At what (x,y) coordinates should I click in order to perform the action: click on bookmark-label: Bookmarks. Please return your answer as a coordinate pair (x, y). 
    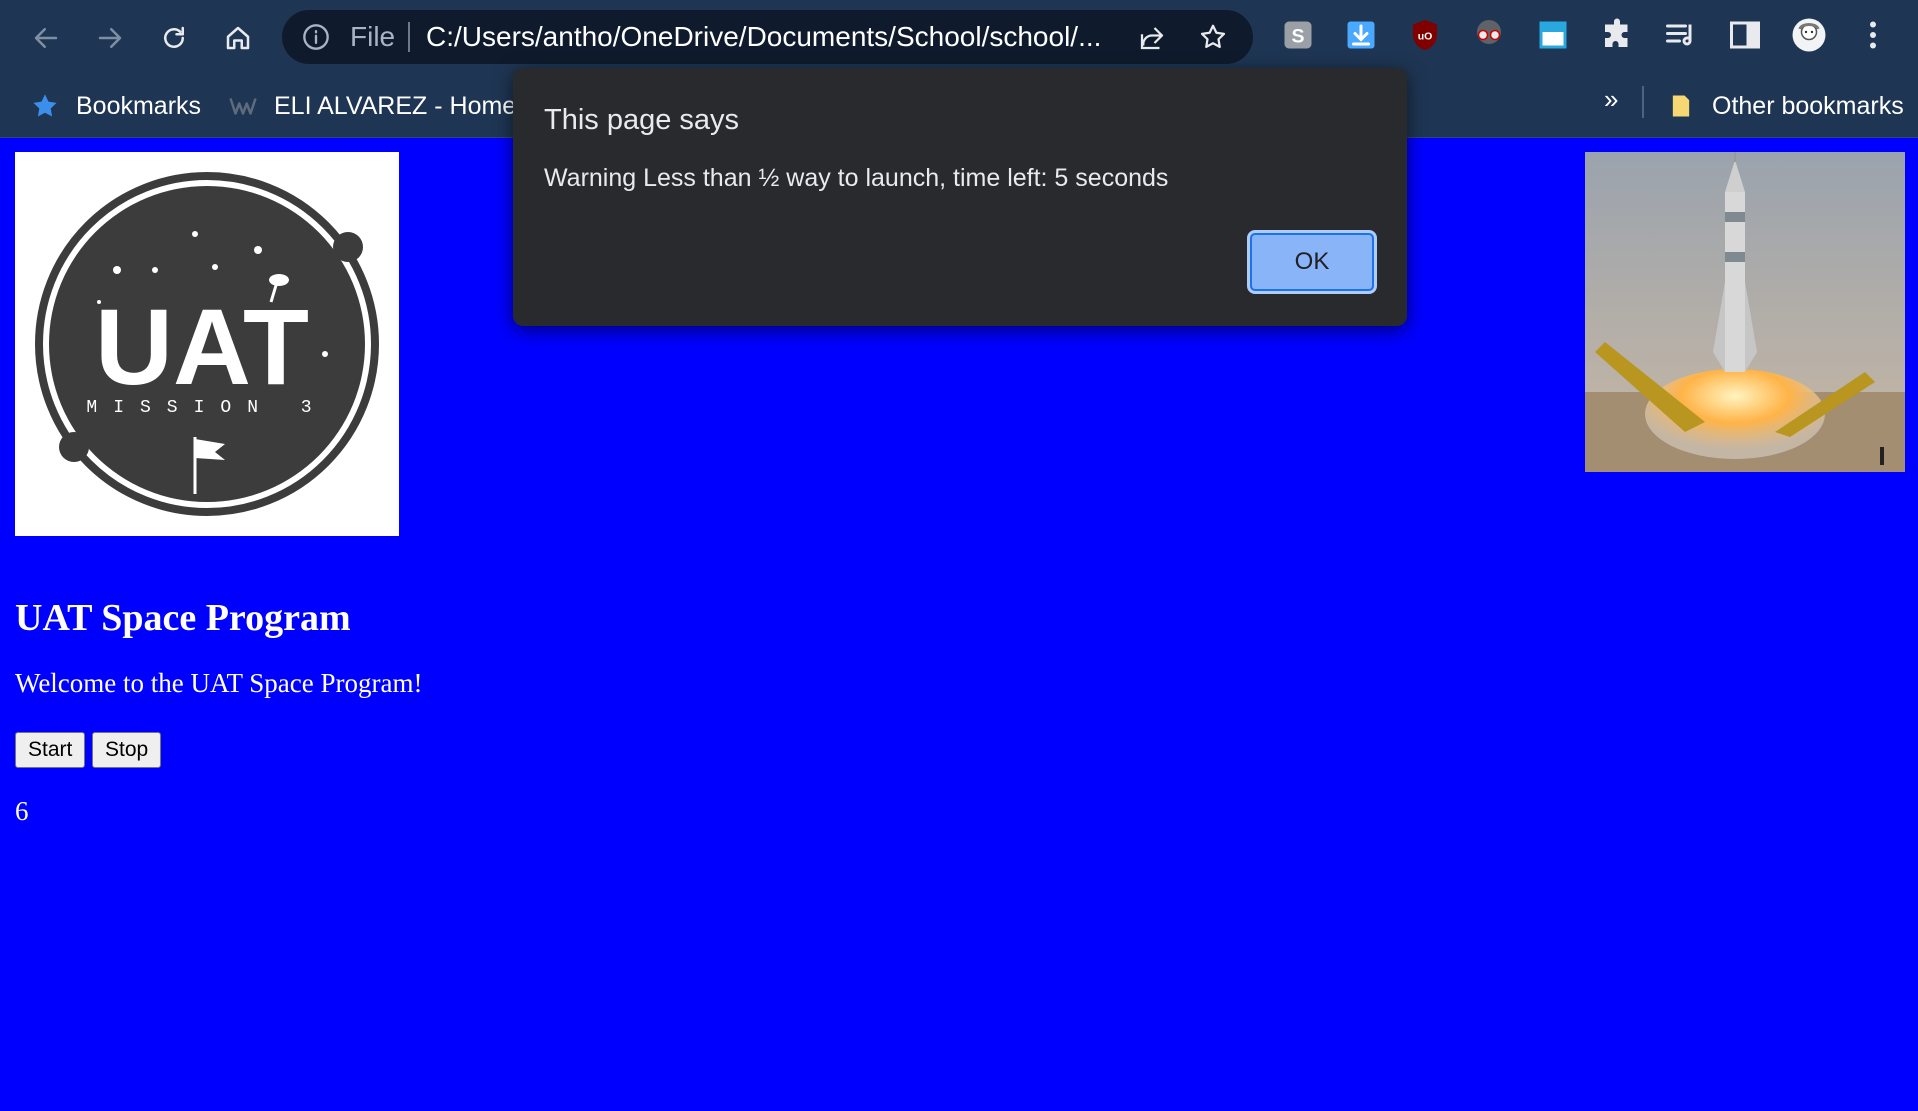
    Looking at the image, I should click on (139, 105).